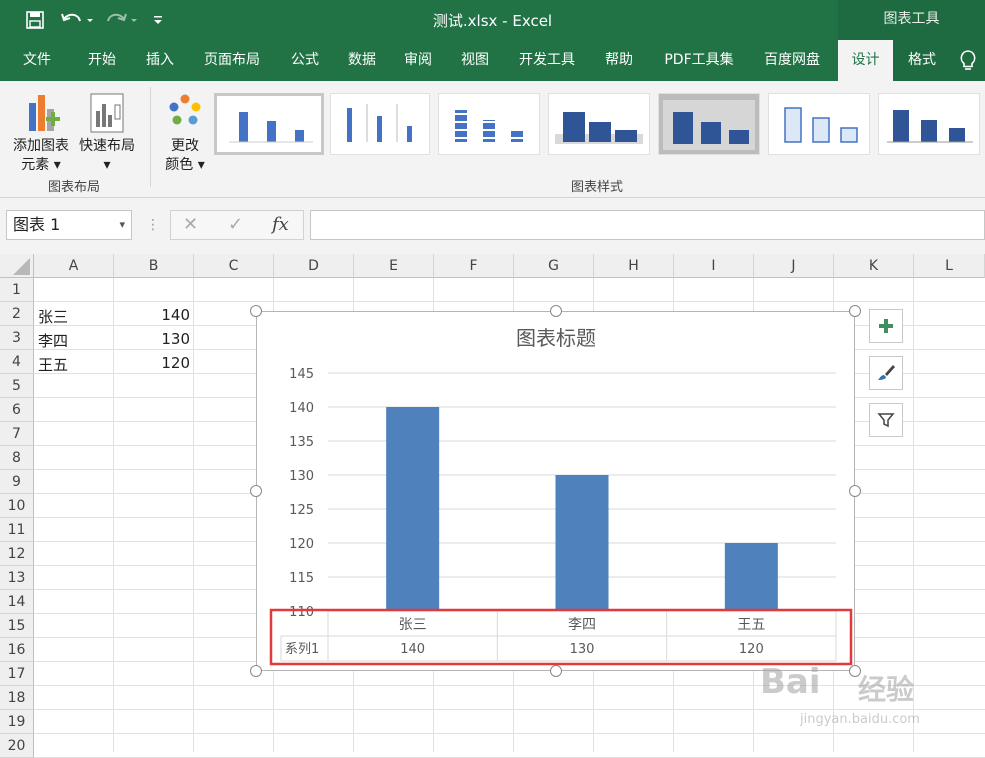 The image size is (985, 758). What do you see at coordinates (17, 602) in the screenshot?
I see `row-header-14: 14` at bounding box center [17, 602].